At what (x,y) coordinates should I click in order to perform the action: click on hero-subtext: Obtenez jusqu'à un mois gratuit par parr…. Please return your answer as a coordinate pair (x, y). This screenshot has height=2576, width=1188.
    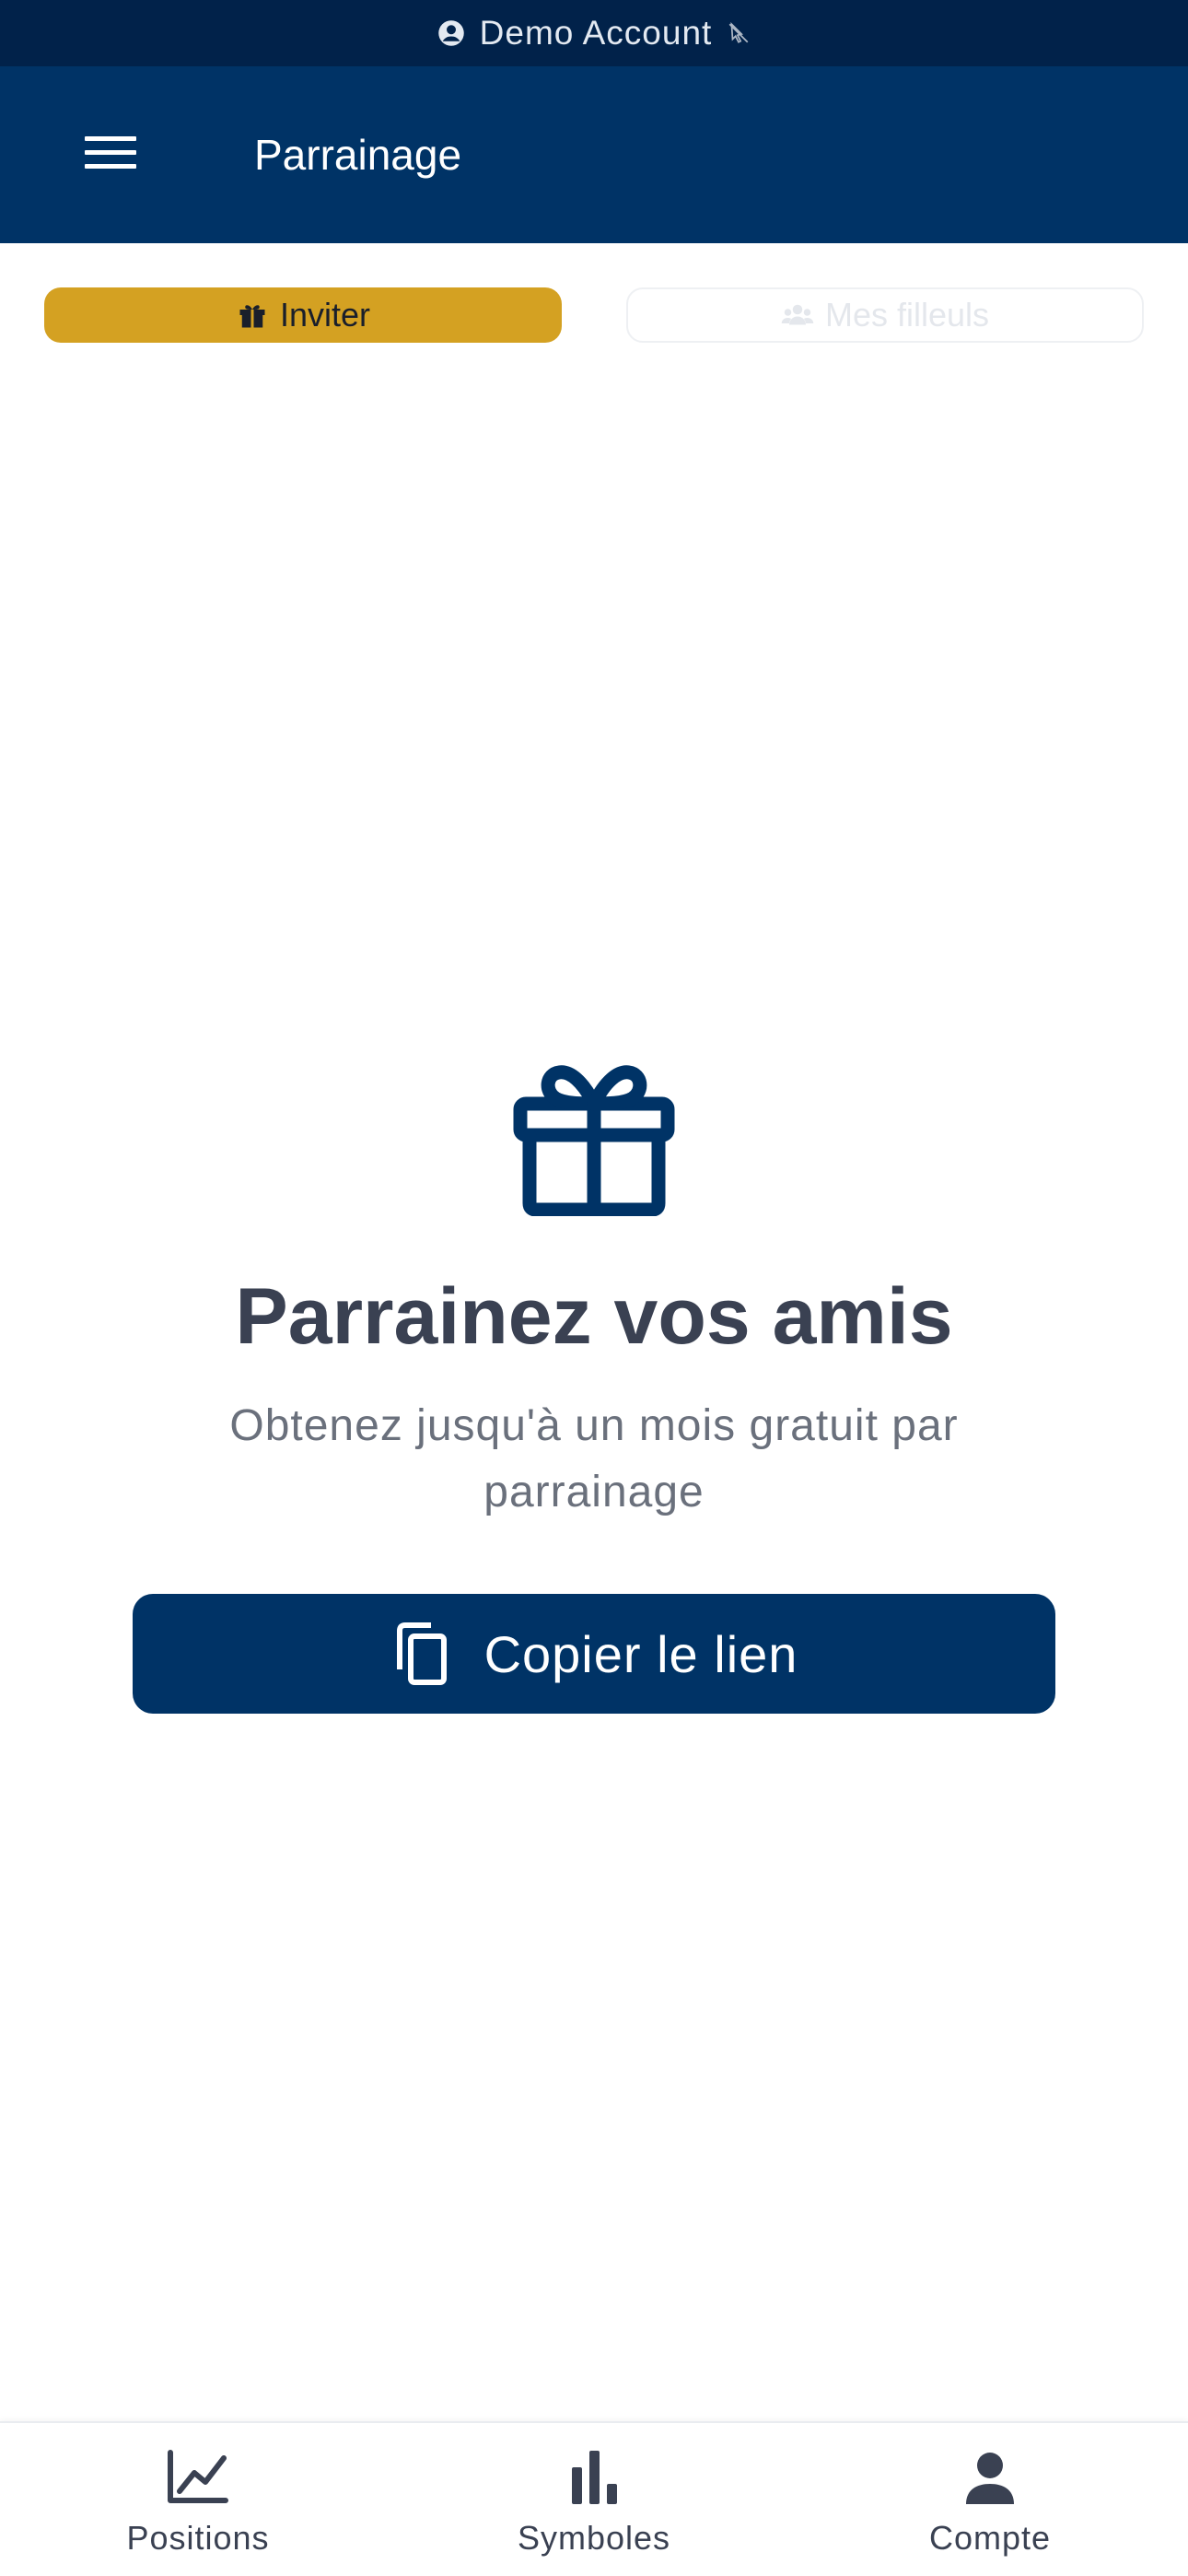
    Looking at the image, I should click on (594, 1458).